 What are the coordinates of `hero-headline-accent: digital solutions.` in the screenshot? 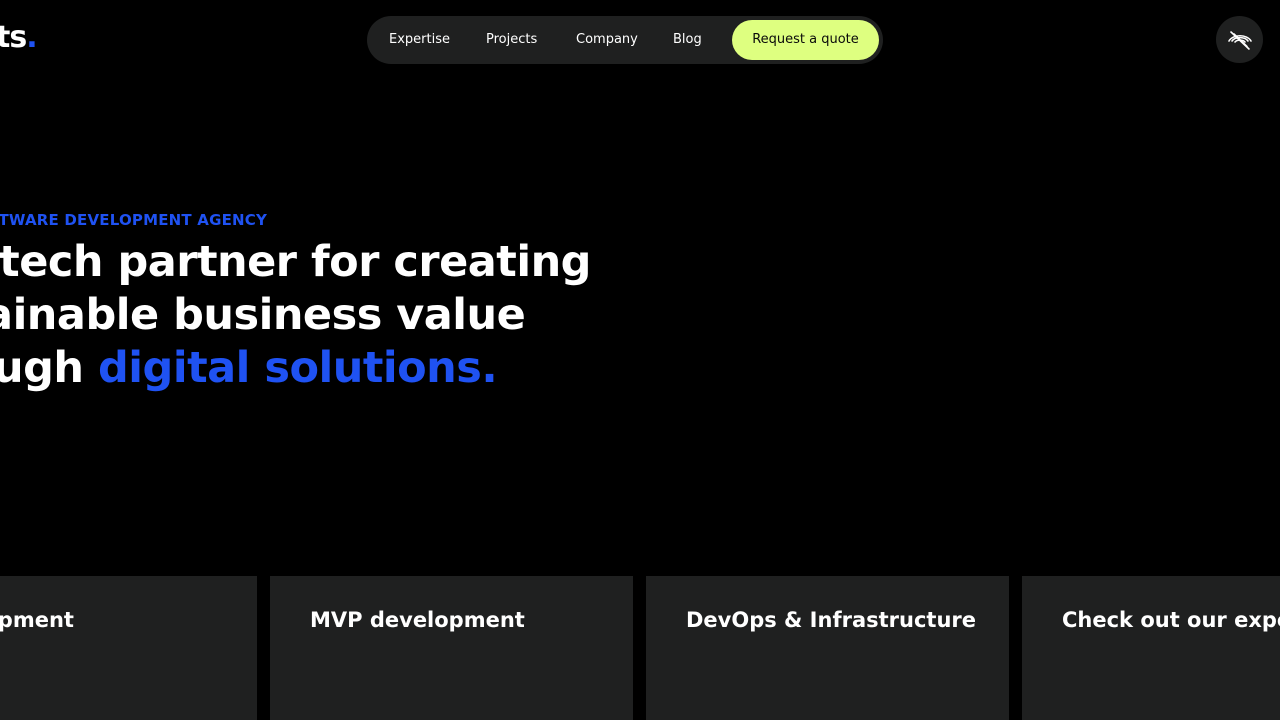 It's located at (298, 368).